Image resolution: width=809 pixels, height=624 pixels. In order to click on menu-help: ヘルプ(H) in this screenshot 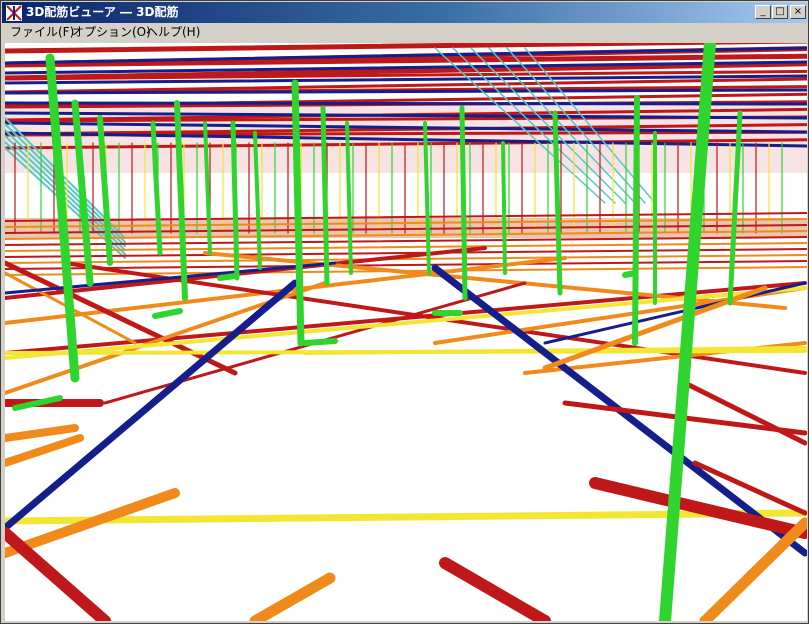, I will do `click(173, 32)`.